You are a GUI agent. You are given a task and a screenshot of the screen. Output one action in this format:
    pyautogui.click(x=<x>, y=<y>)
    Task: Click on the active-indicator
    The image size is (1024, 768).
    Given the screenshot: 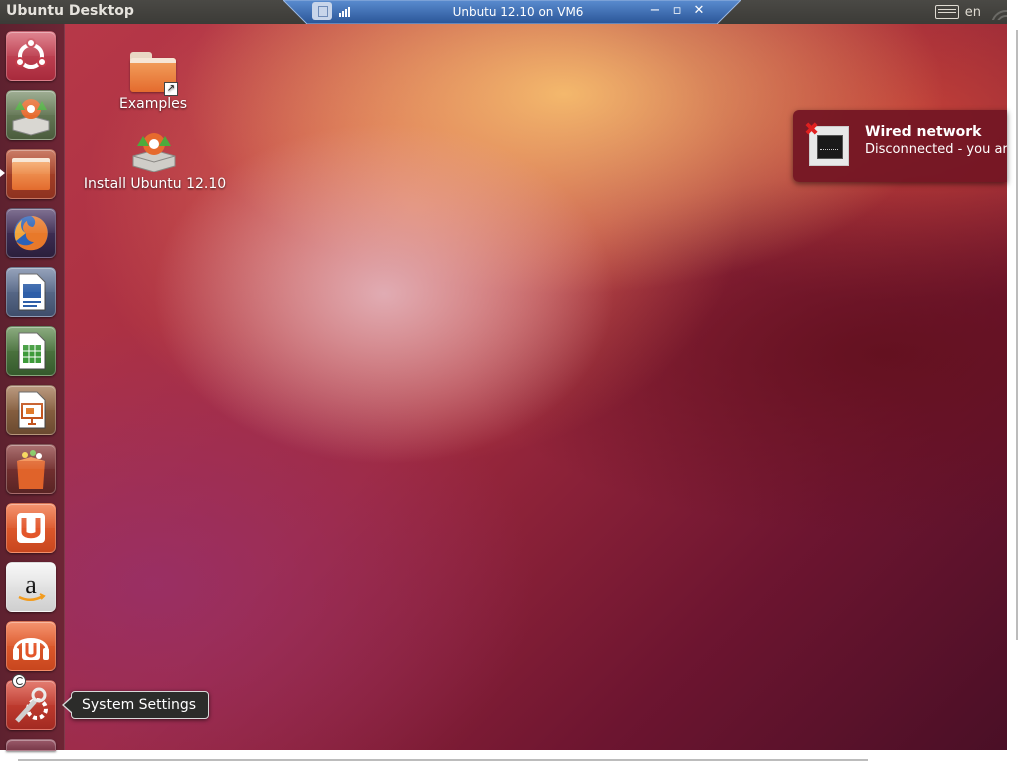 What is the action you would take?
    pyautogui.click(x=2, y=173)
    